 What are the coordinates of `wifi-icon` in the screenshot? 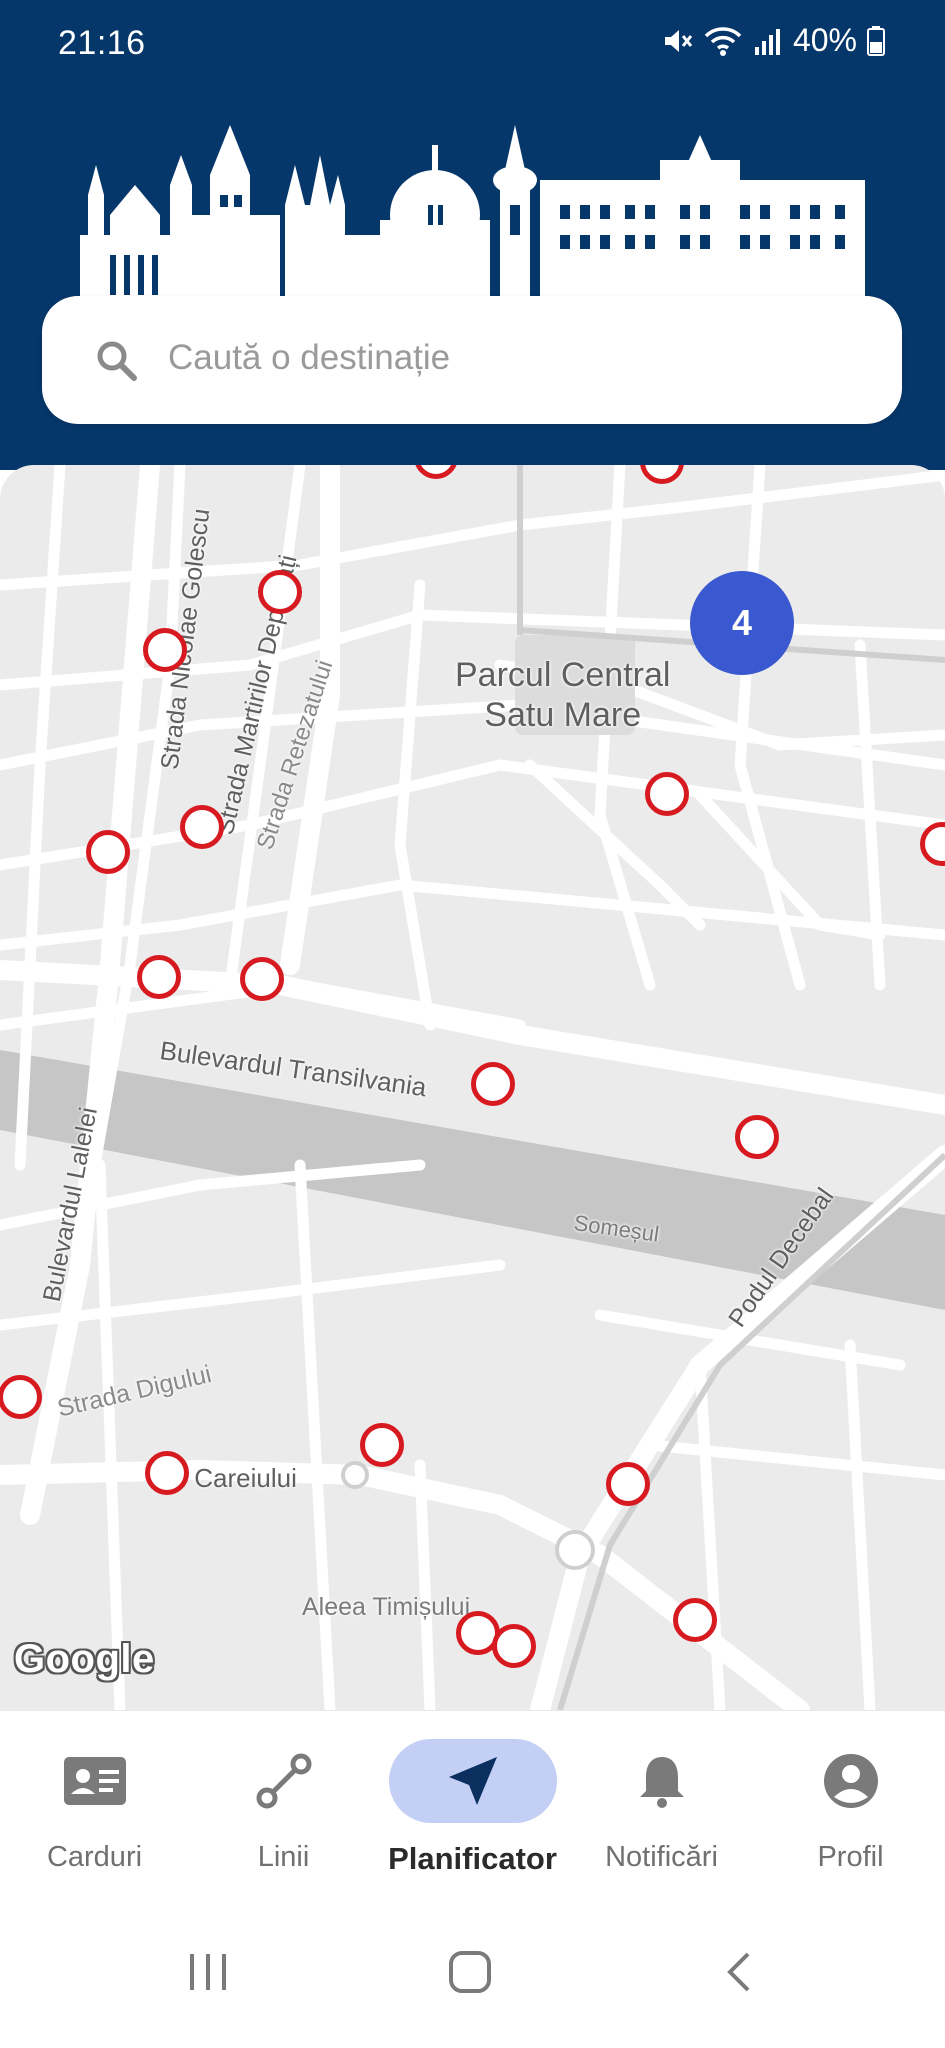 It's located at (723, 41).